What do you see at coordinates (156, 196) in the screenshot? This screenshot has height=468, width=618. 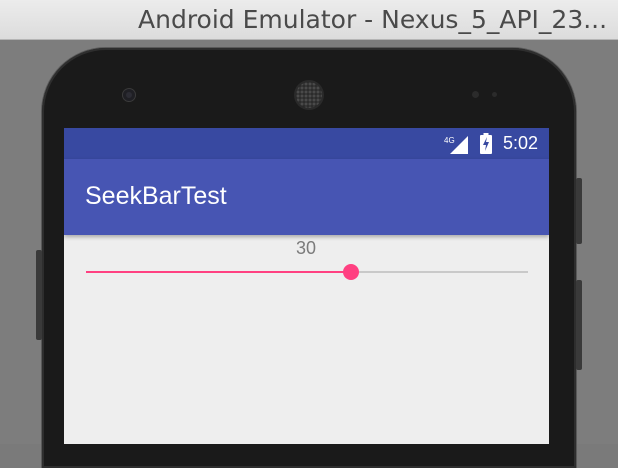 I see `app-title: SeekBarTest` at bounding box center [156, 196].